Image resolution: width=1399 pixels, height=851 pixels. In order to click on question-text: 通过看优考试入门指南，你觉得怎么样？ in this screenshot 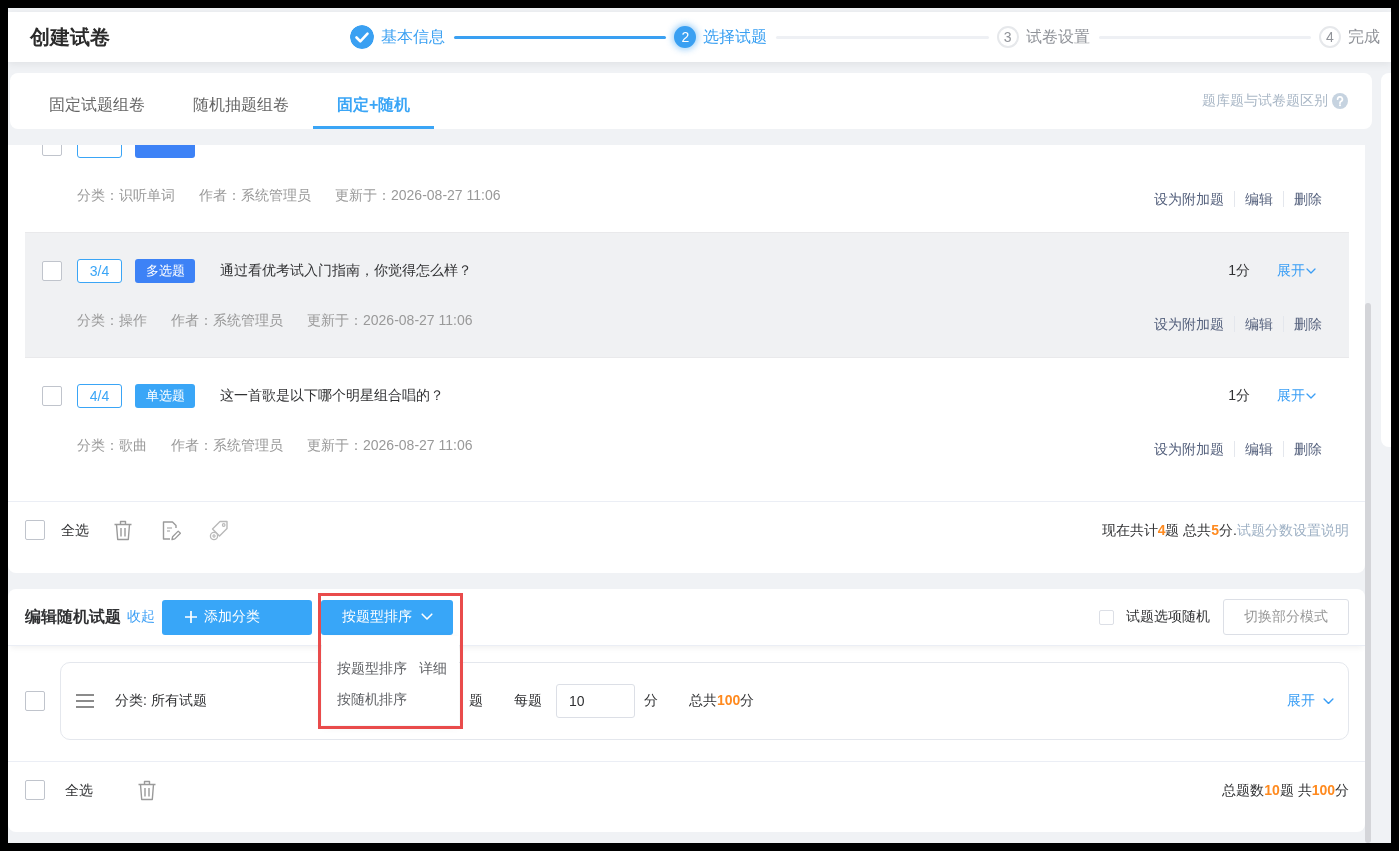, I will do `click(346, 271)`.